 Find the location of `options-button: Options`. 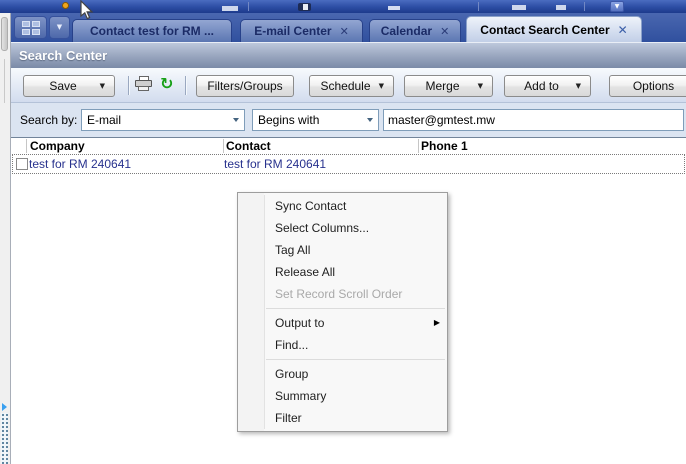

options-button: Options is located at coordinates (647, 86).